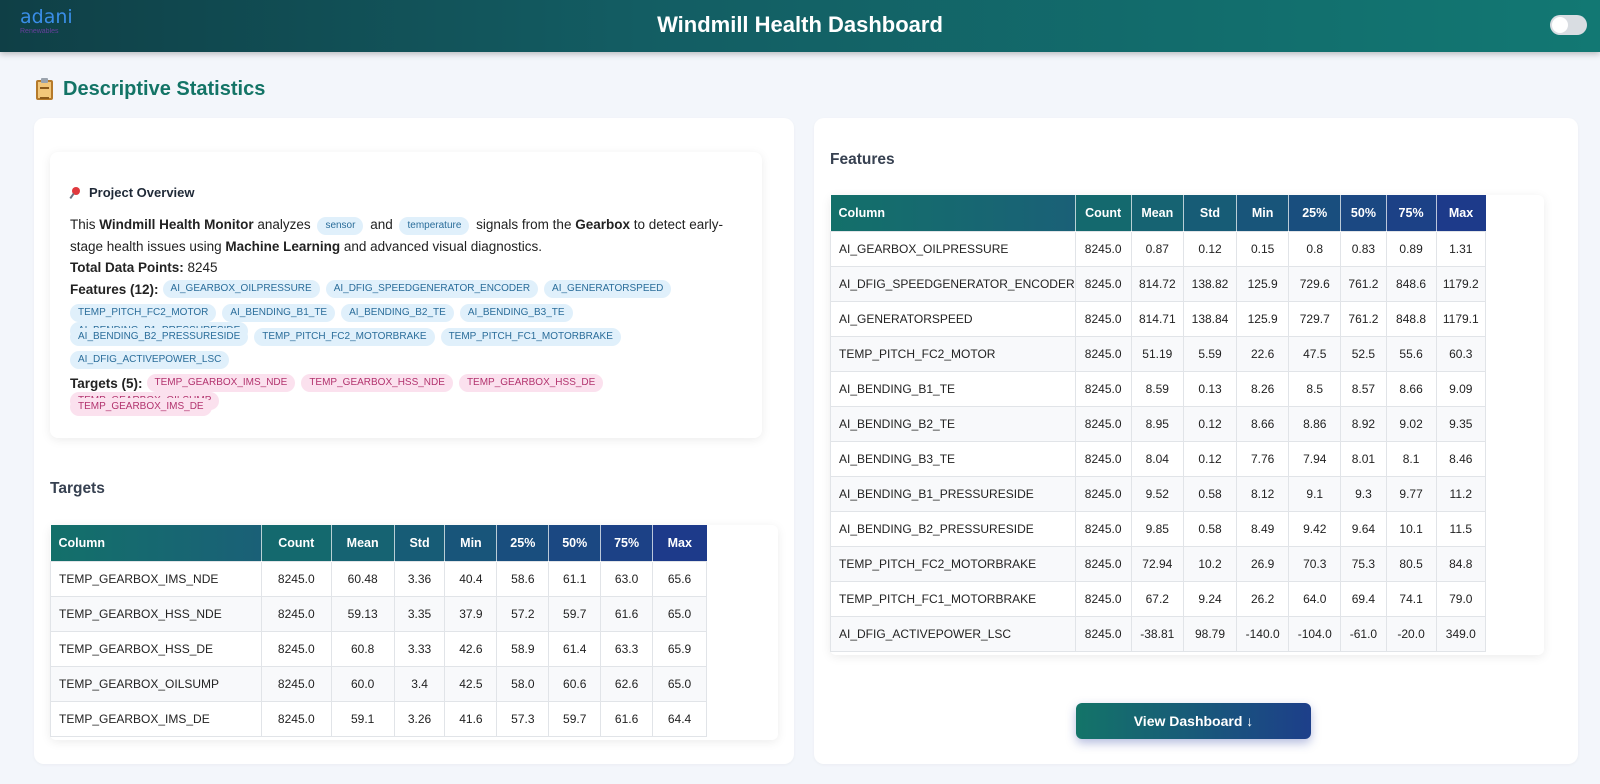  What do you see at coordinates (1157, 528) in the screenshot?
I see `stat-cell: 9.85` at bounding box center [1157, 528].